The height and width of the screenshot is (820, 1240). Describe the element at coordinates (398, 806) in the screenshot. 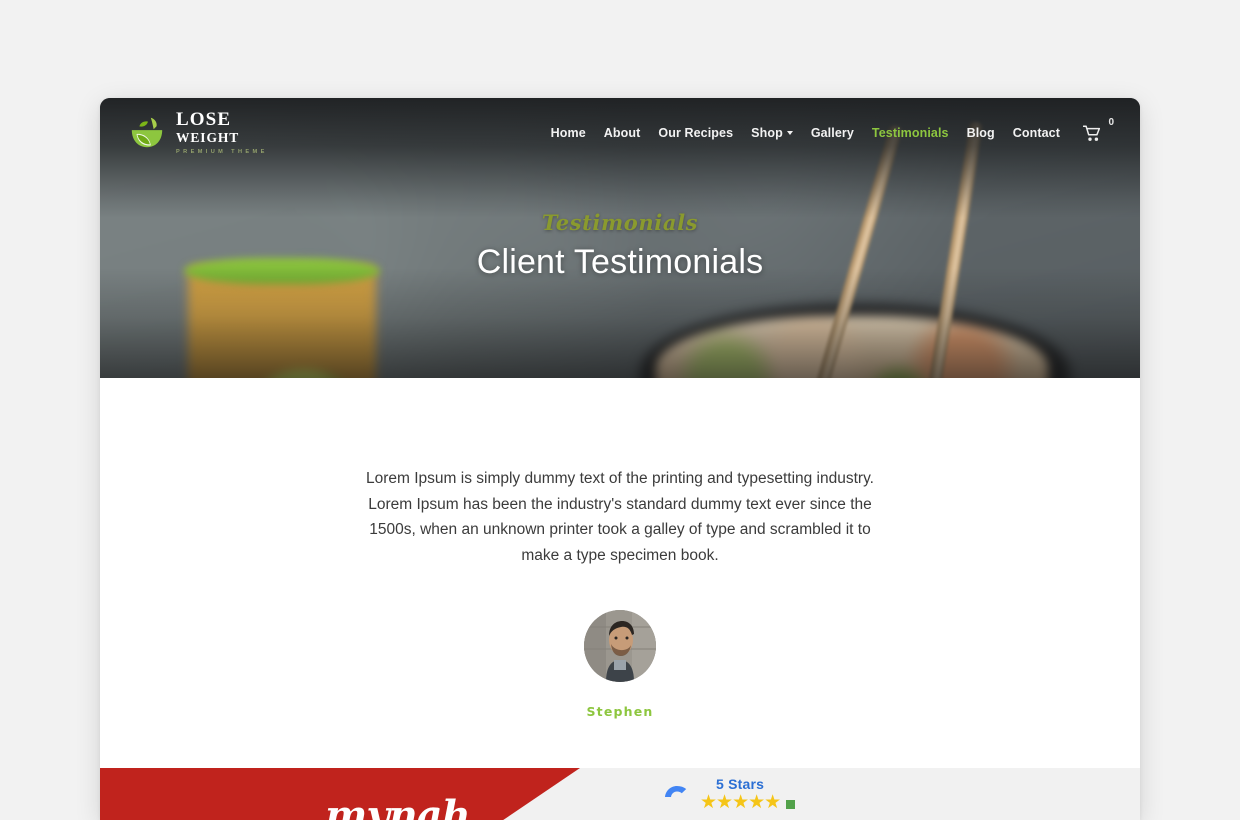

I see `banner-script-text: mynah` at that location.